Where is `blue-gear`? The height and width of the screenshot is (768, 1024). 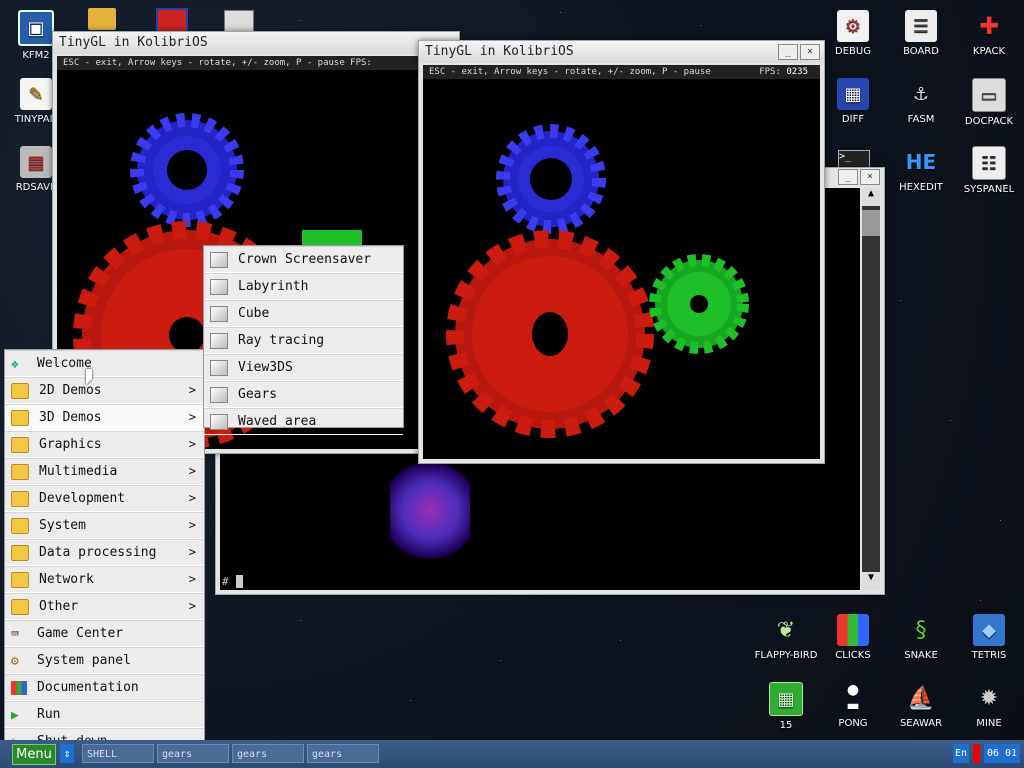 blue-gear is located at coordinates (551, 179).